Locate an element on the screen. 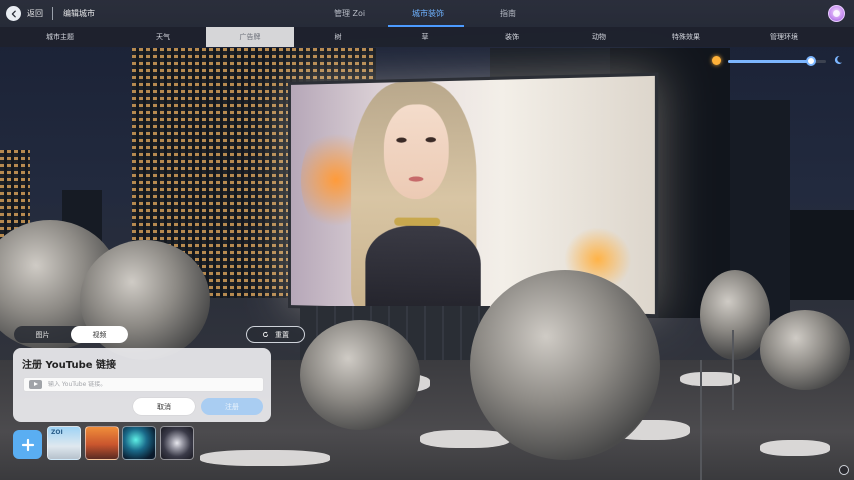 The image size is (854, 480). camera-control-icon is located at coordinates (844, 470).